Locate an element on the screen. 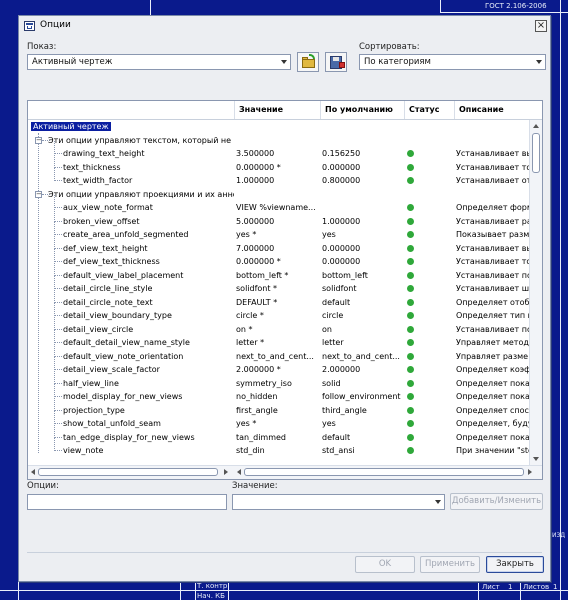 The image size is (568, 600). option-default: 1.000000 is located at coordinates (341, 221).